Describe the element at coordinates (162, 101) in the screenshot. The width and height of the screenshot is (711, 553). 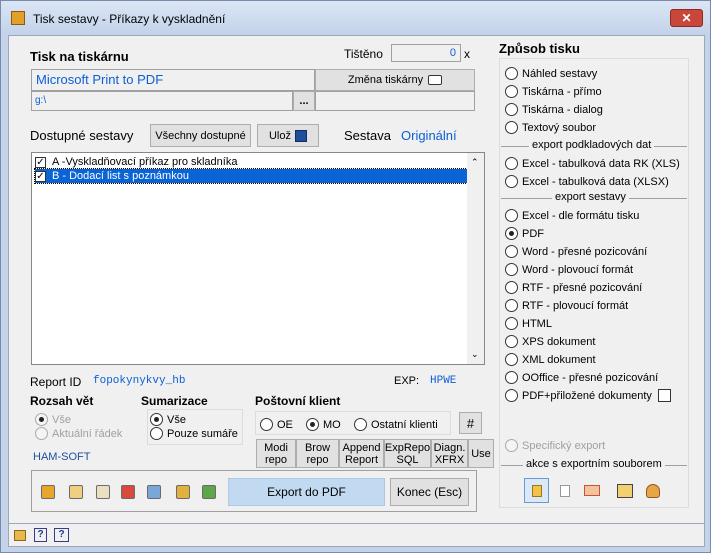
I see `path-field: g:\` at that location.